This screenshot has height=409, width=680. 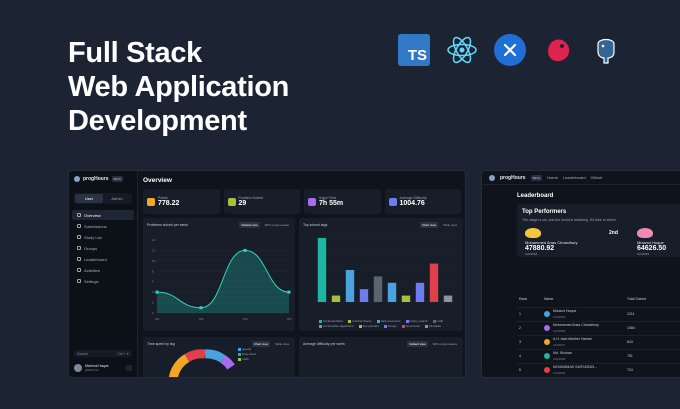 I want to click on legend-label: brute force, so click(x=413, y=326).